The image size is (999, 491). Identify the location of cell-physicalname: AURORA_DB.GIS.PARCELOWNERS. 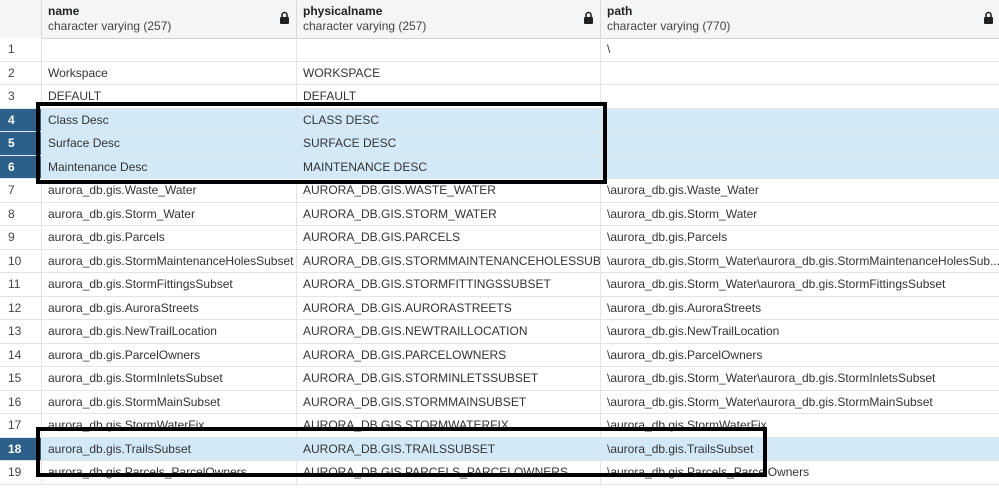
(449, 354).